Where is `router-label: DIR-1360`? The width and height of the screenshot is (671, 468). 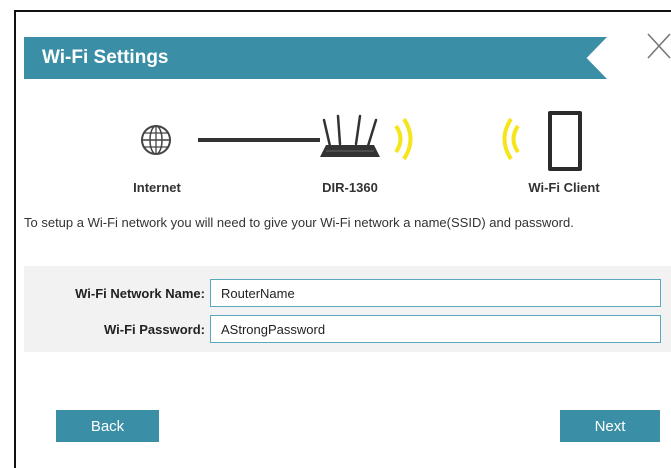
router-label: DIR-1360 is located at coordinates (350, 187).